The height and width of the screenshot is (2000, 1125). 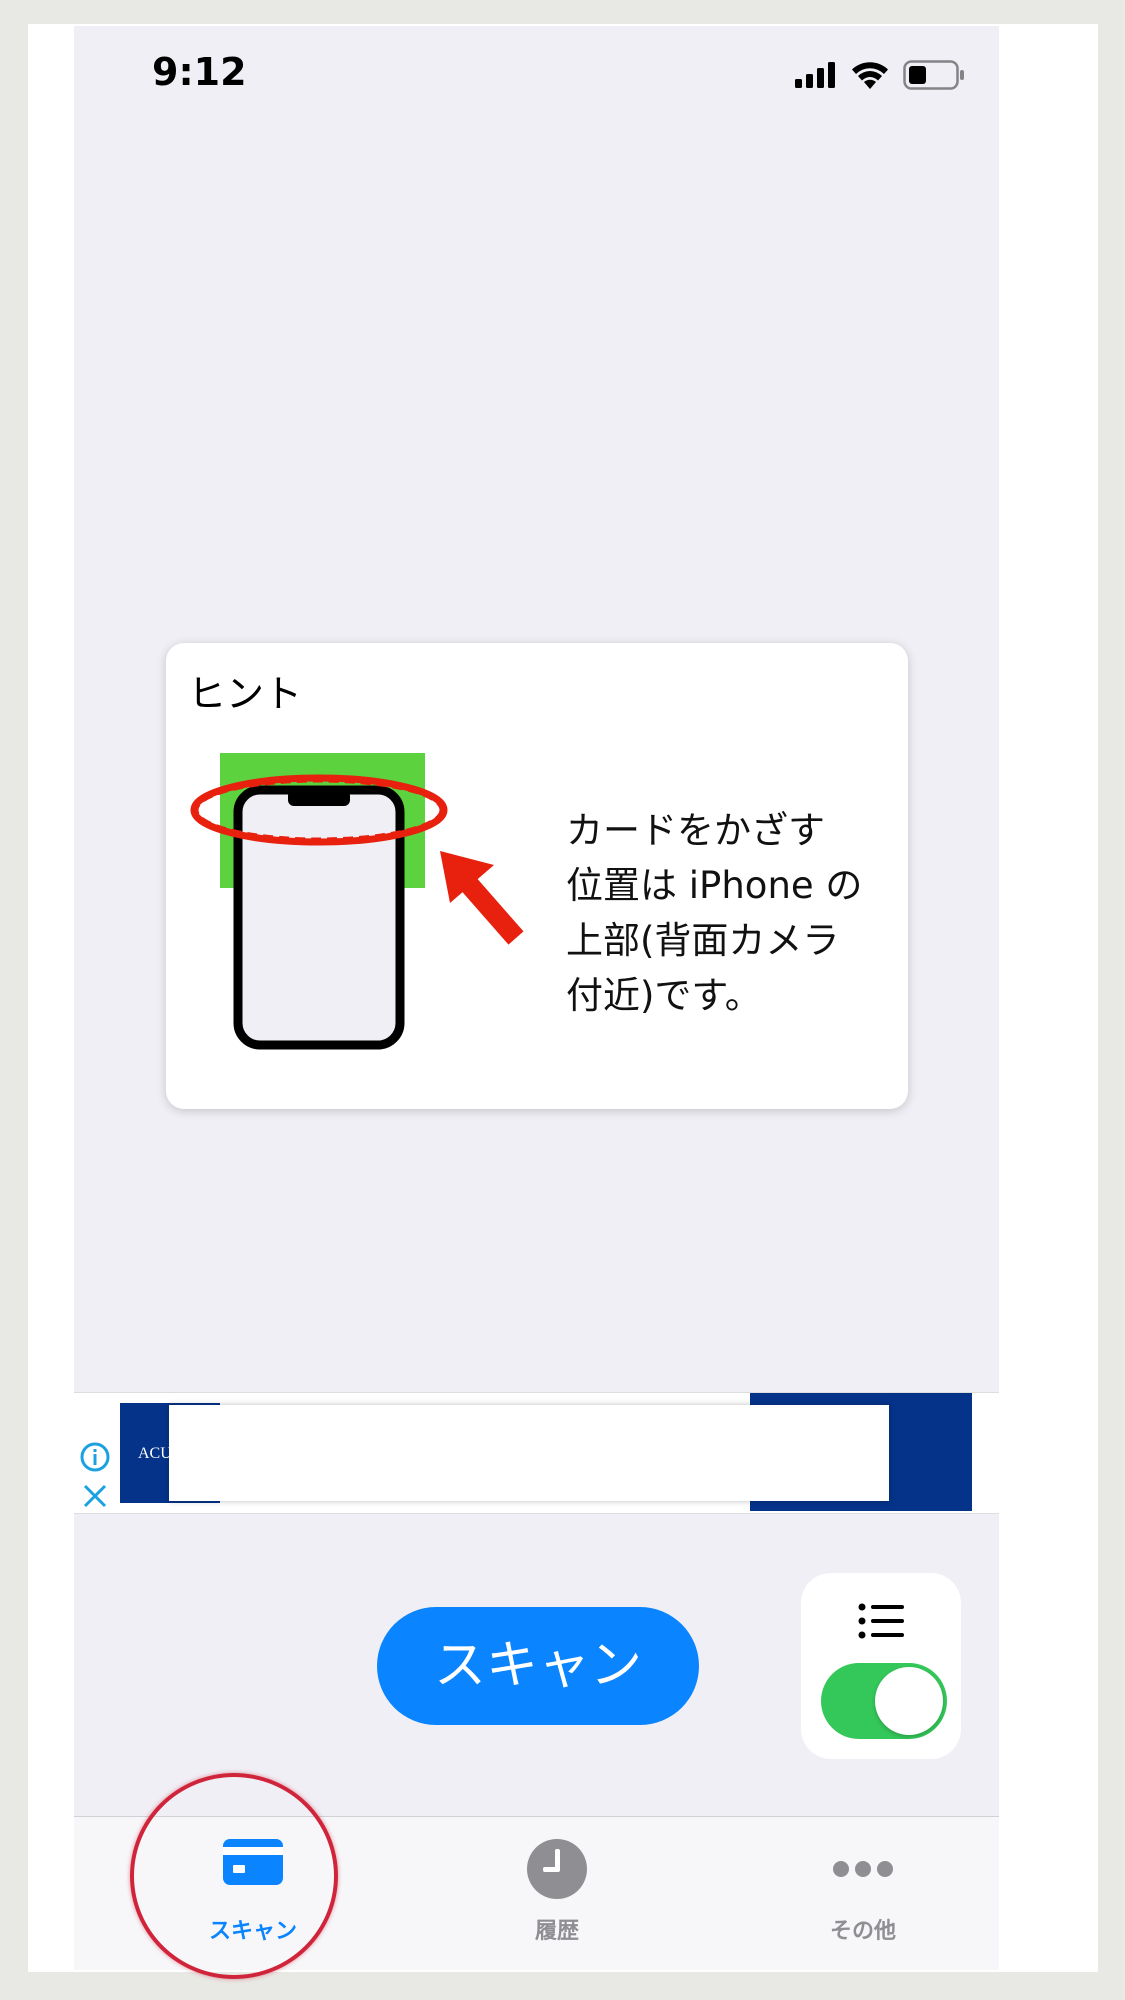 I want to click on tab-history: 履歴, so click(x=557, y=1893).